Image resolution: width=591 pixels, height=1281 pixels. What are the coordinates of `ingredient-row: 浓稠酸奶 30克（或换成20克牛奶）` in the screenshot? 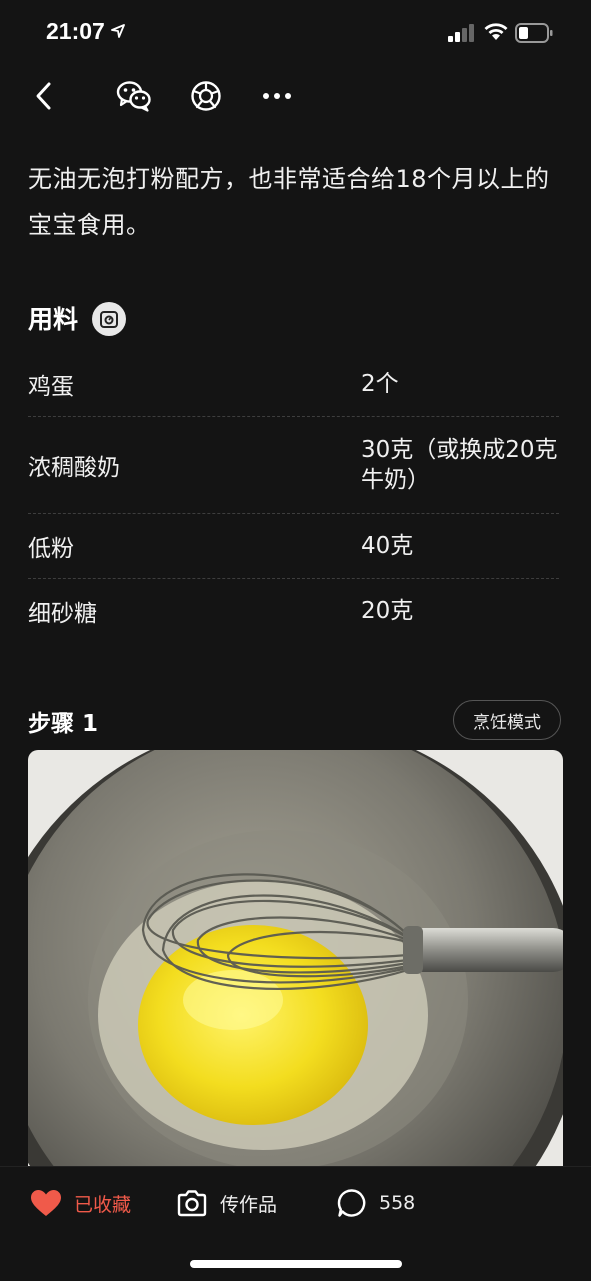 It's located at (293, 465).